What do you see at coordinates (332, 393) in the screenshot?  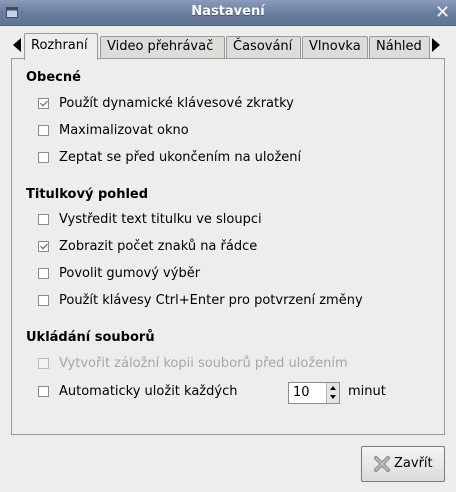 I see `spinner-buttons` at bounding box center [332, 393].